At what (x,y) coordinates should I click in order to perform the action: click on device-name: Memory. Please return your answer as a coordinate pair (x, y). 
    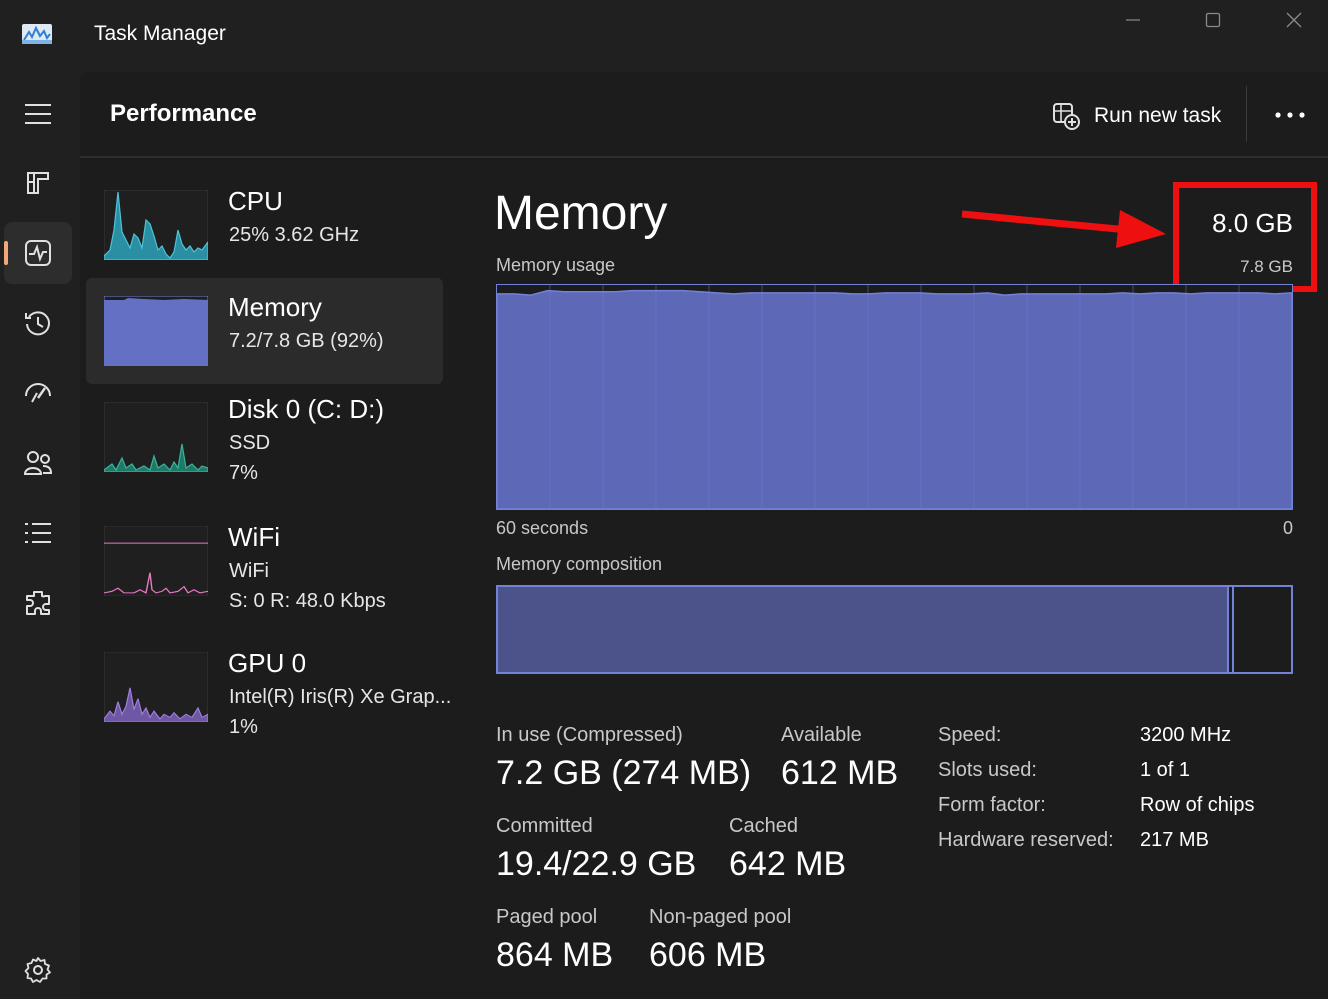
    Looking at the image, I should click on (275, 307).